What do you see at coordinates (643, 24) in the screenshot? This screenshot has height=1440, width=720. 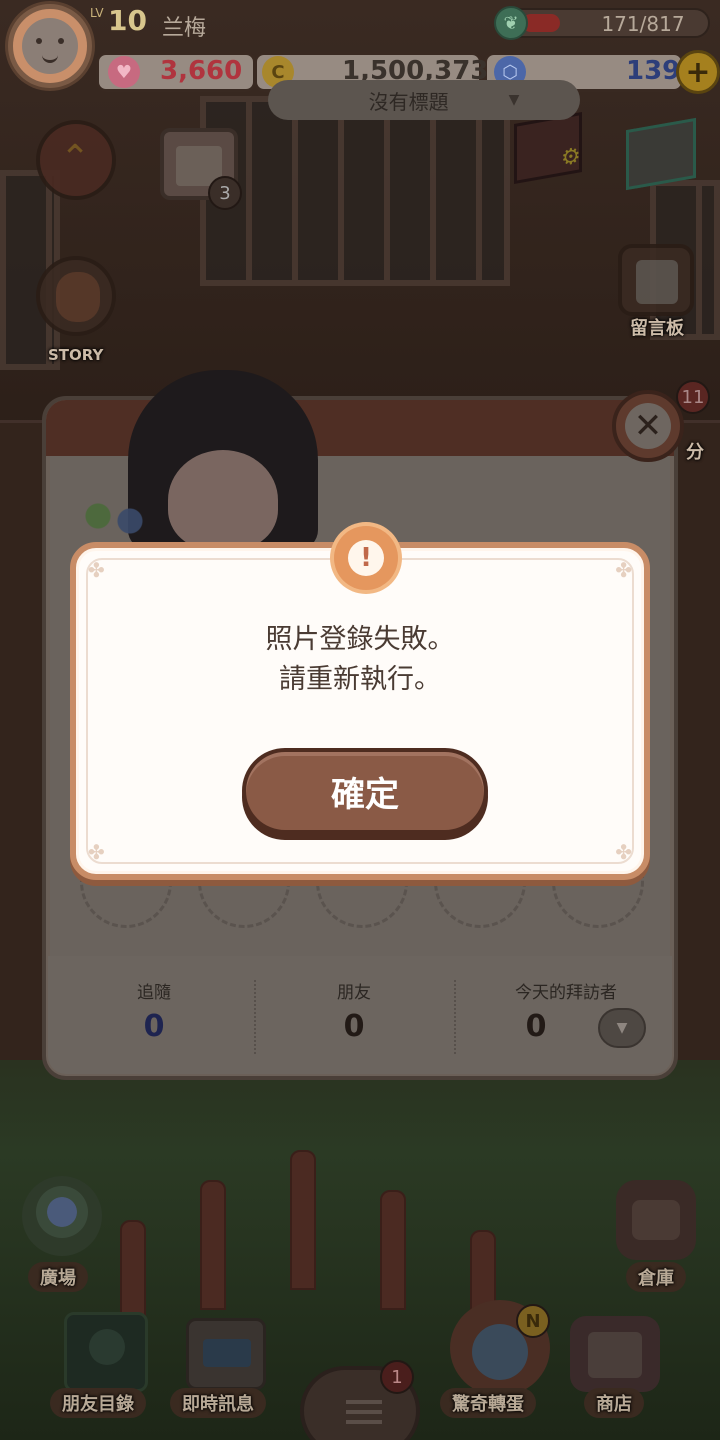 I see `energy-text: 171/817` at bounding box center [643, 24].